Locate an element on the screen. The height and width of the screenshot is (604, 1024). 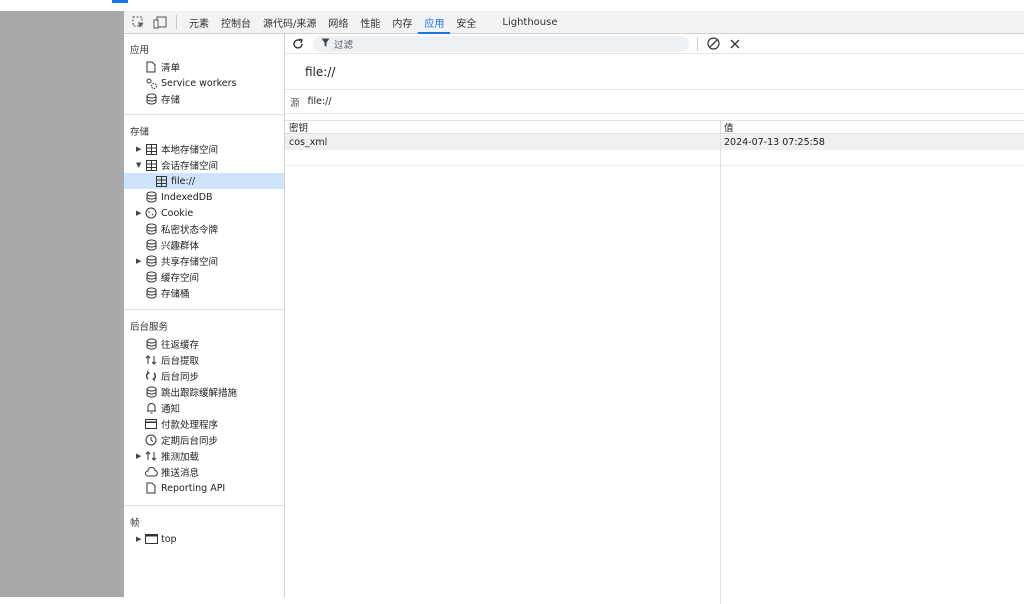
sidebar-item-label: 会话存储空间 is located at coordinates (190, 166).